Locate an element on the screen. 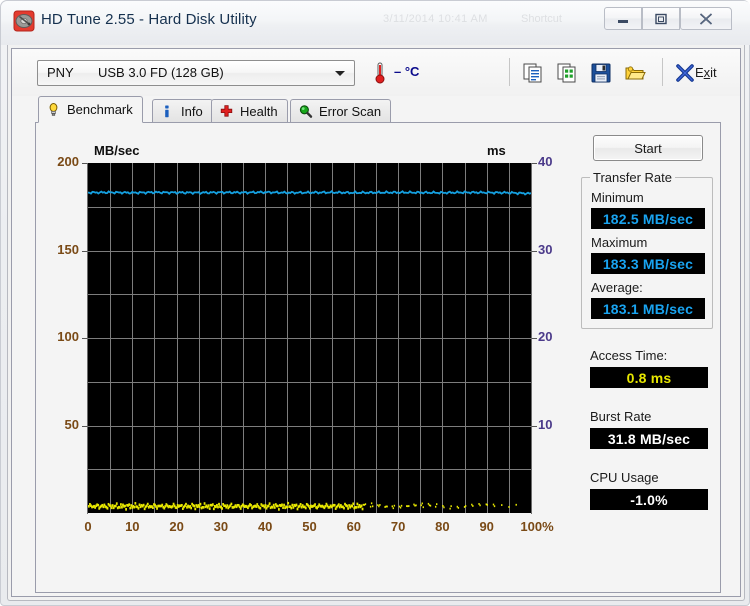 Image resolution: width=750 pixels, height=606 pixels. exit-label-post: it is located at coordinates (713, 72).